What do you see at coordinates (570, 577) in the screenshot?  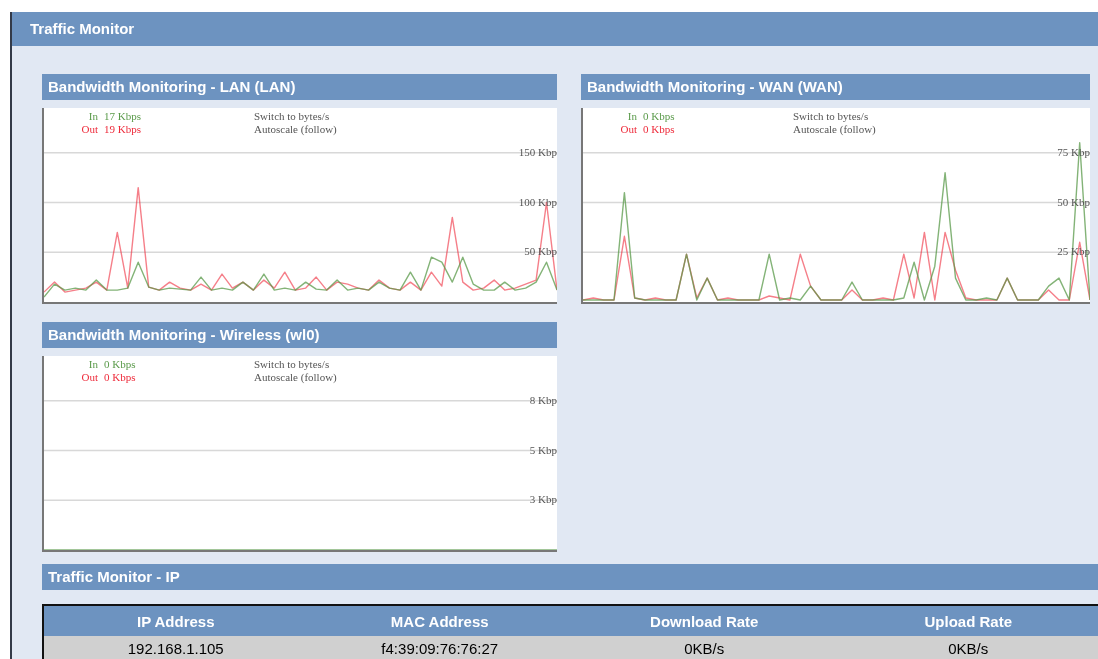 I see `panel-header: Traffic Monitor - IP` at bounding box center [570, 577].